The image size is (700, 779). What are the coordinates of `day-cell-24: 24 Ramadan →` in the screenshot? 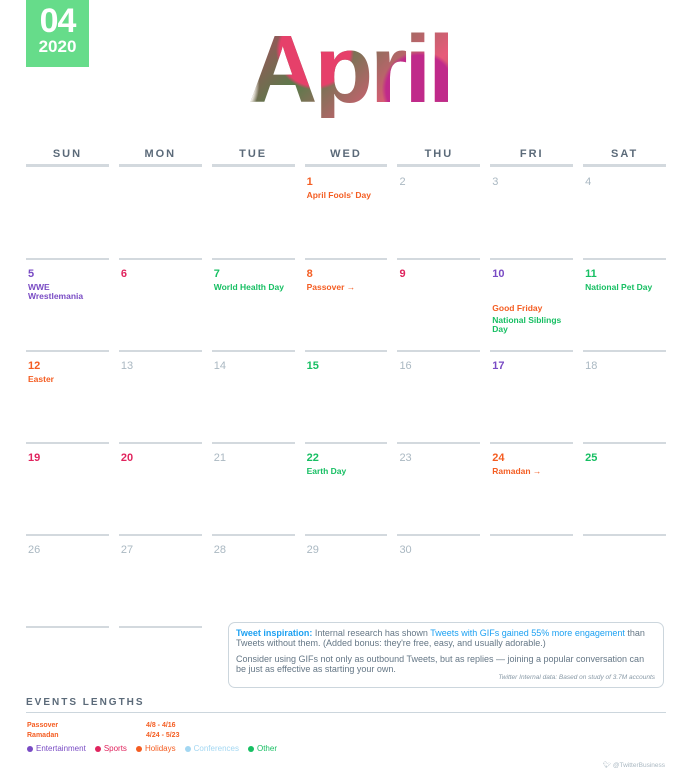 It's located at (532, 490).